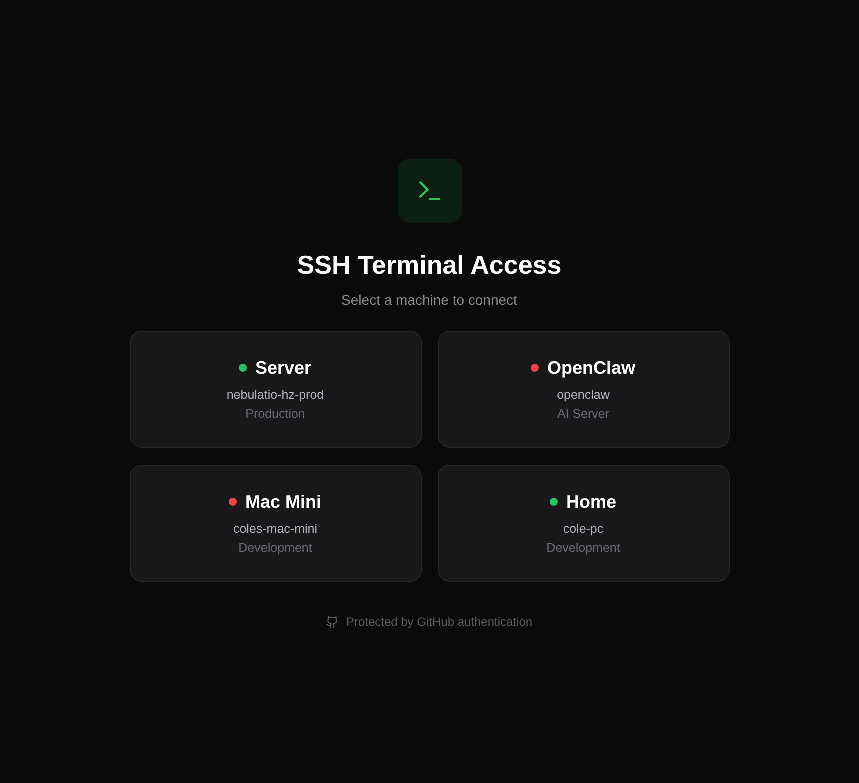 The width and height of the screenshot is (859, 783). I want to click on machine-host: nebulatio-hz-prod, so click(275, 395).